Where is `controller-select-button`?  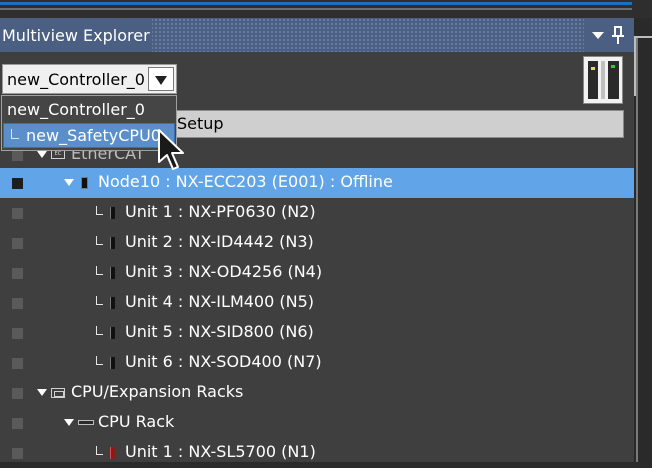 controller-select-button is located at coordinates (161, 79).